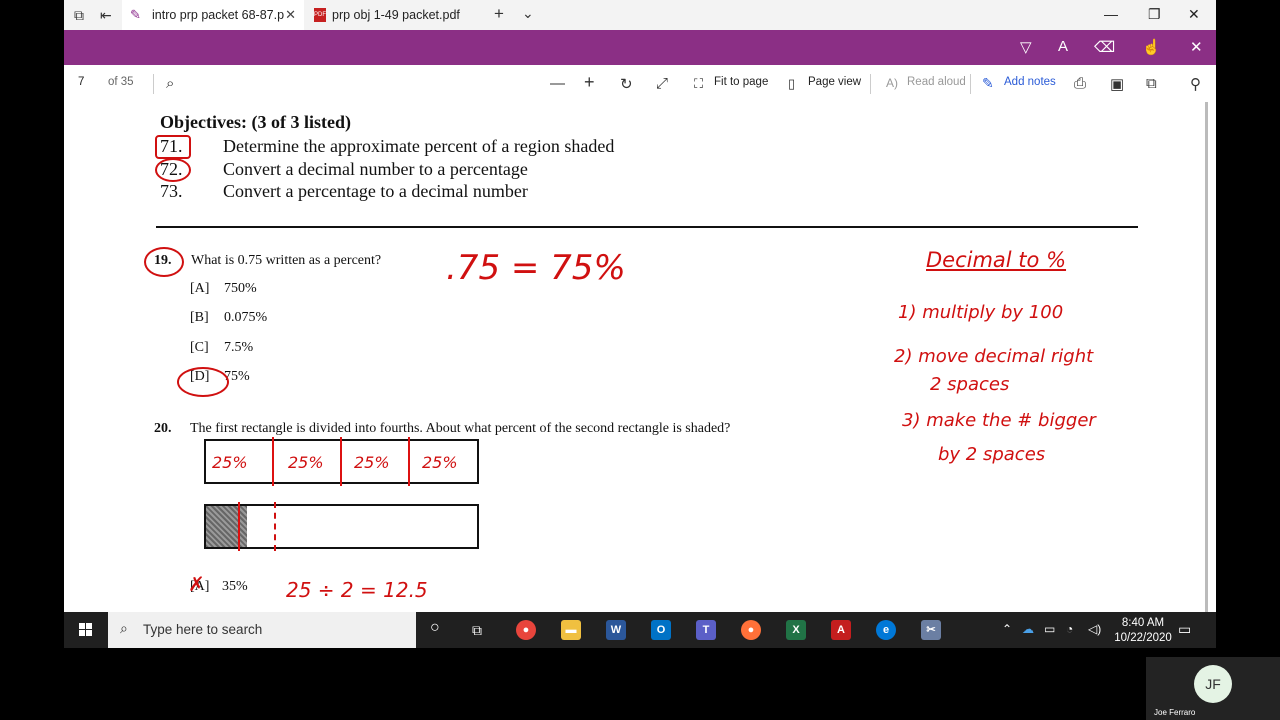  Describe the element at coordinates (246, 317) in the screenshot. I see `option-text: 0.075%` at that location.